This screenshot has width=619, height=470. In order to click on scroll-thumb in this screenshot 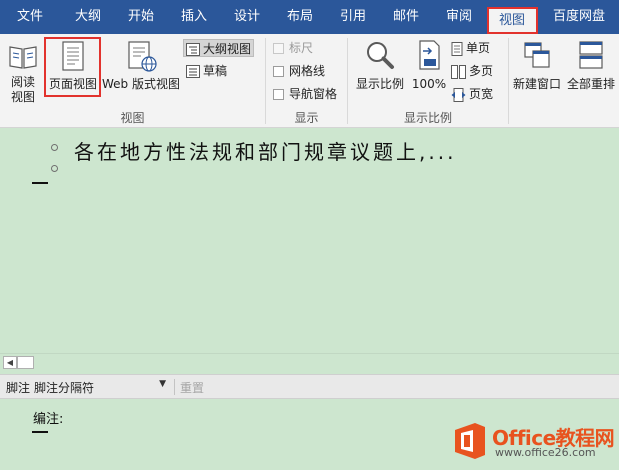, I will do `click(25, 362)`.